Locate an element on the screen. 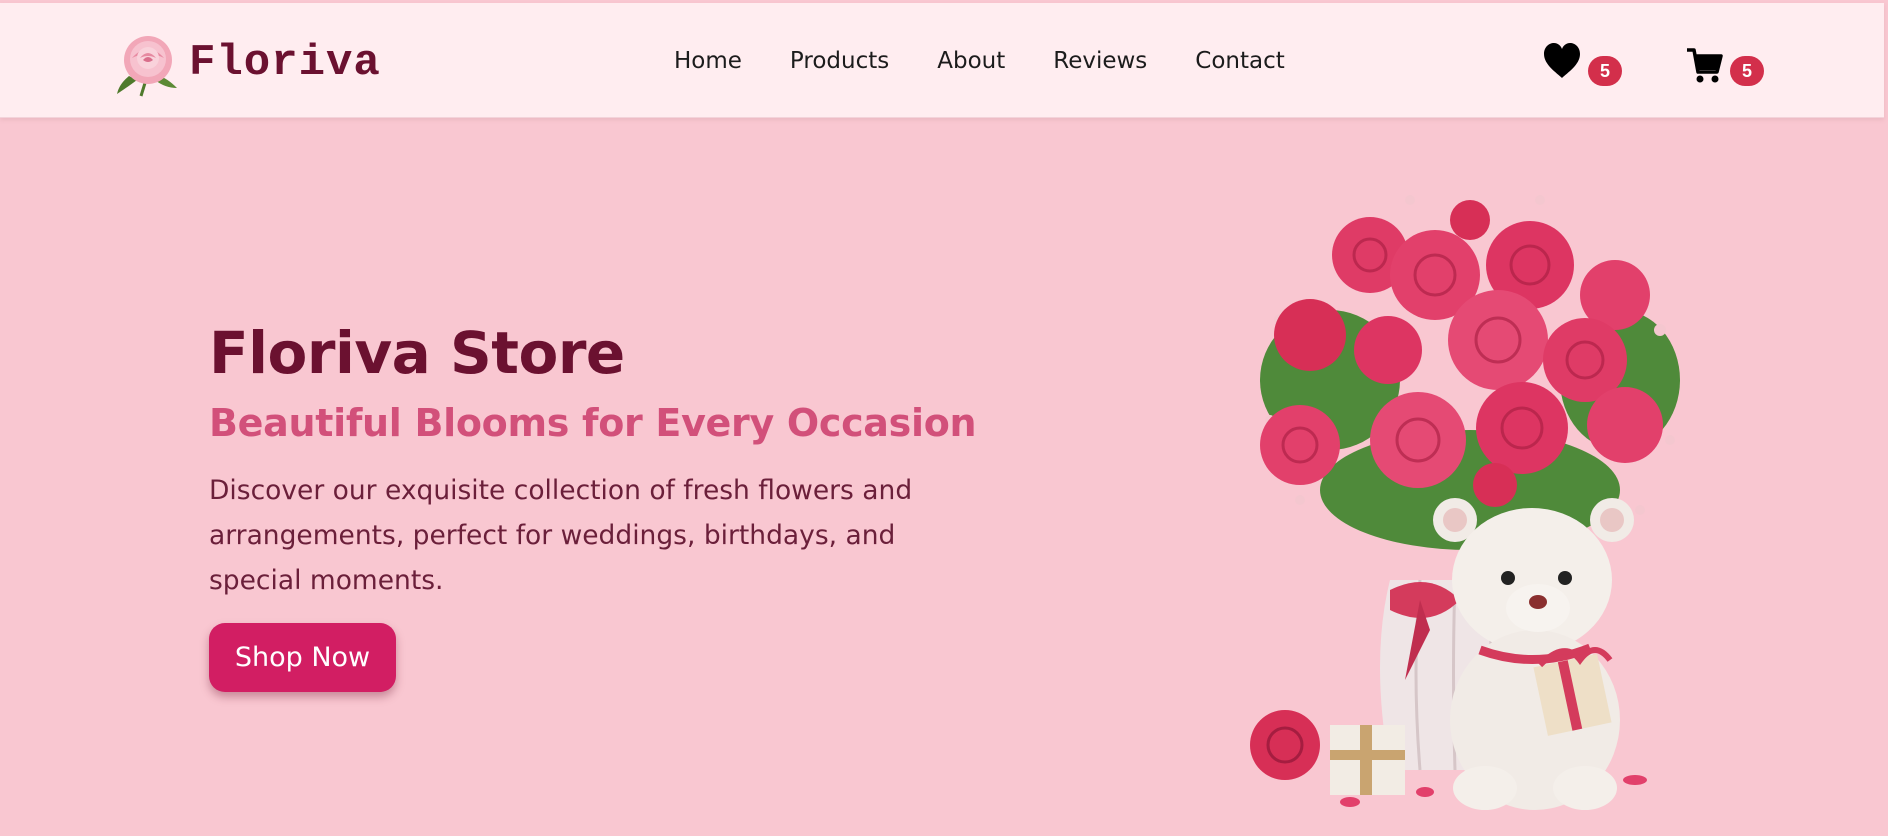 The image size is (1888, 836). wishlist-button: 5 is located at coordinates (1583, 68).